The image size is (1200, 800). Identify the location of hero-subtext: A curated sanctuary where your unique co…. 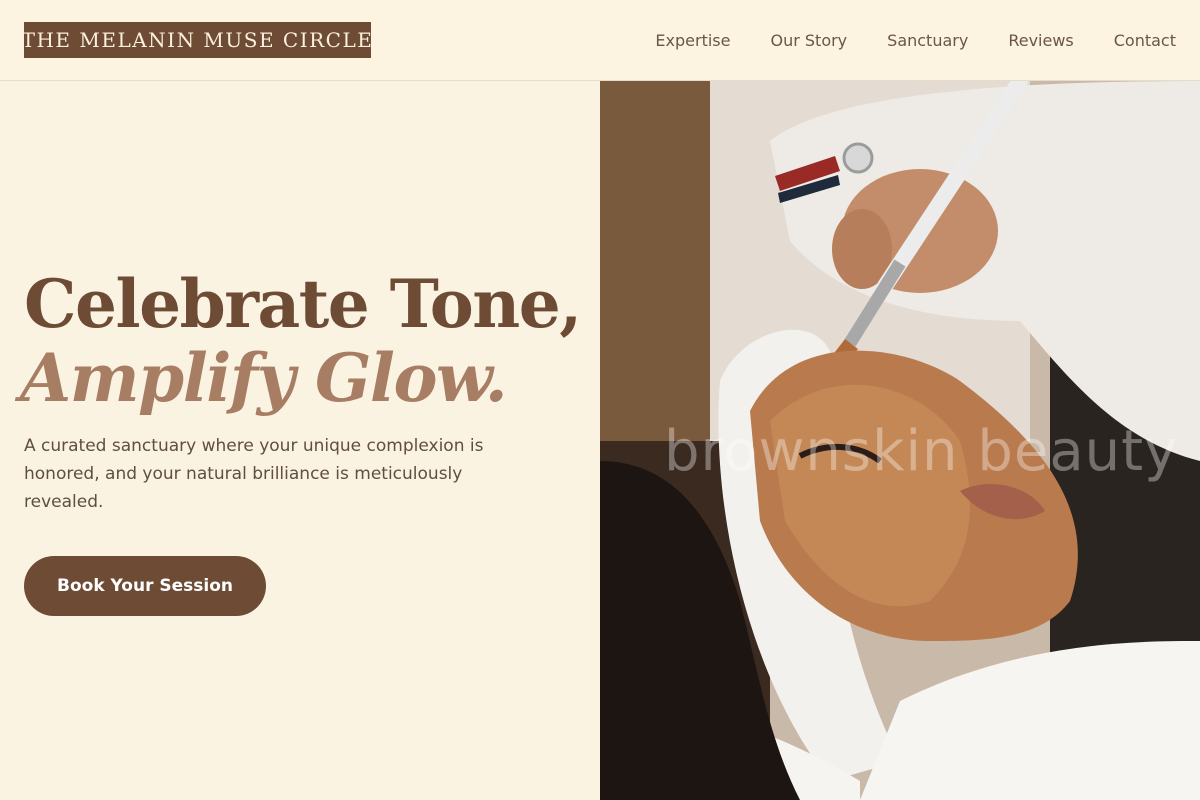
(254, 474).